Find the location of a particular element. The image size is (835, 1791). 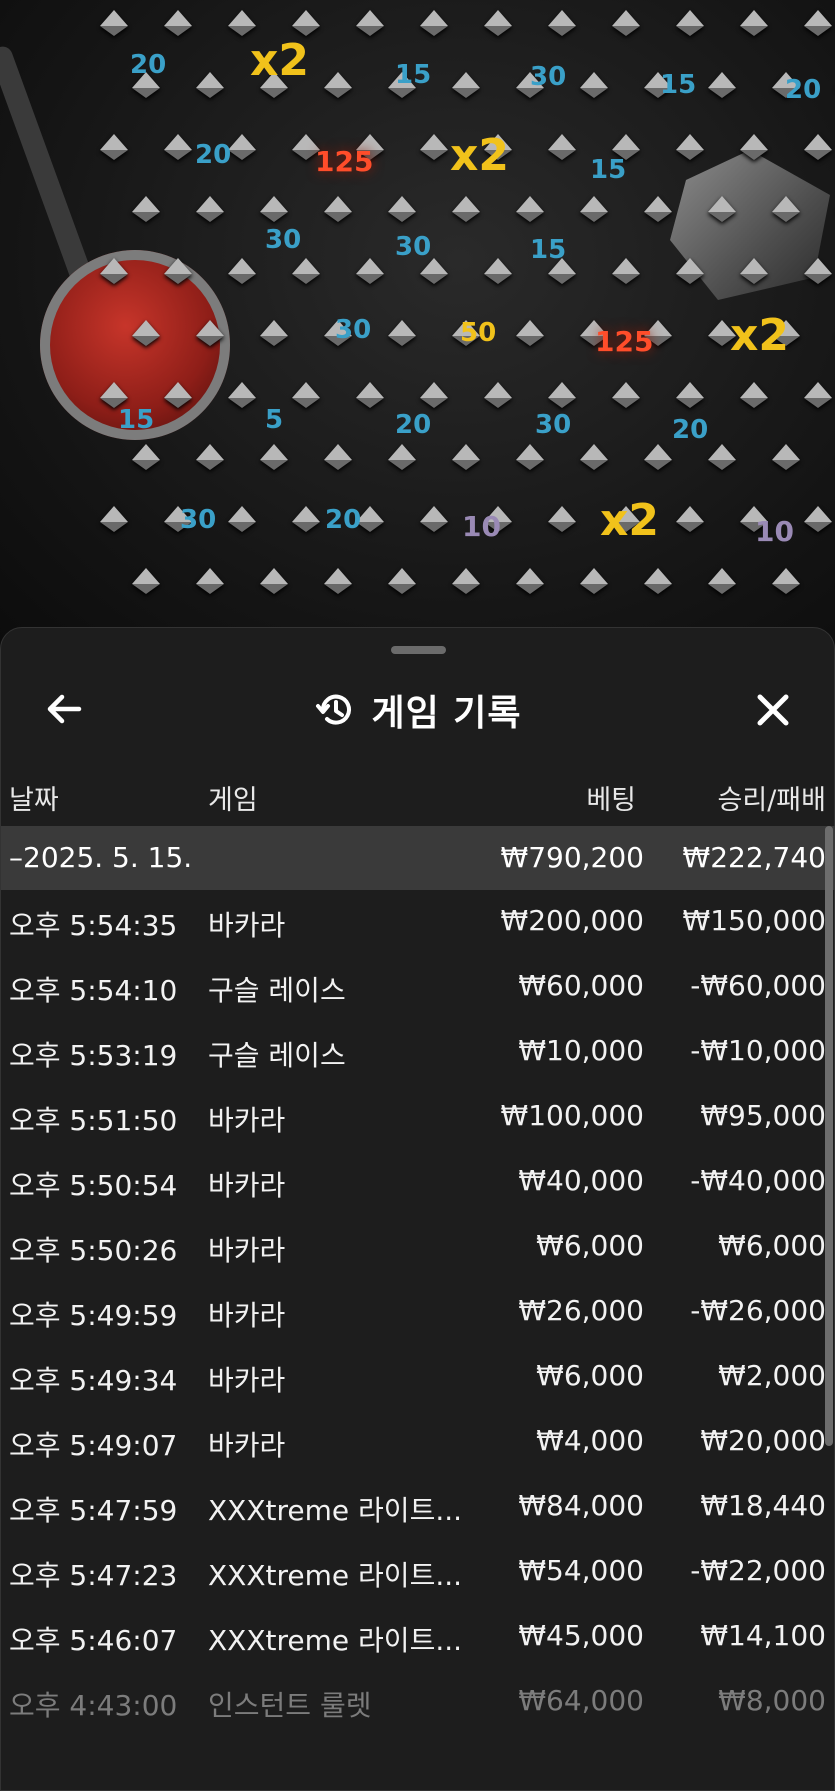

row-result: ₩95,000 is located at coordinates (763, 1115).